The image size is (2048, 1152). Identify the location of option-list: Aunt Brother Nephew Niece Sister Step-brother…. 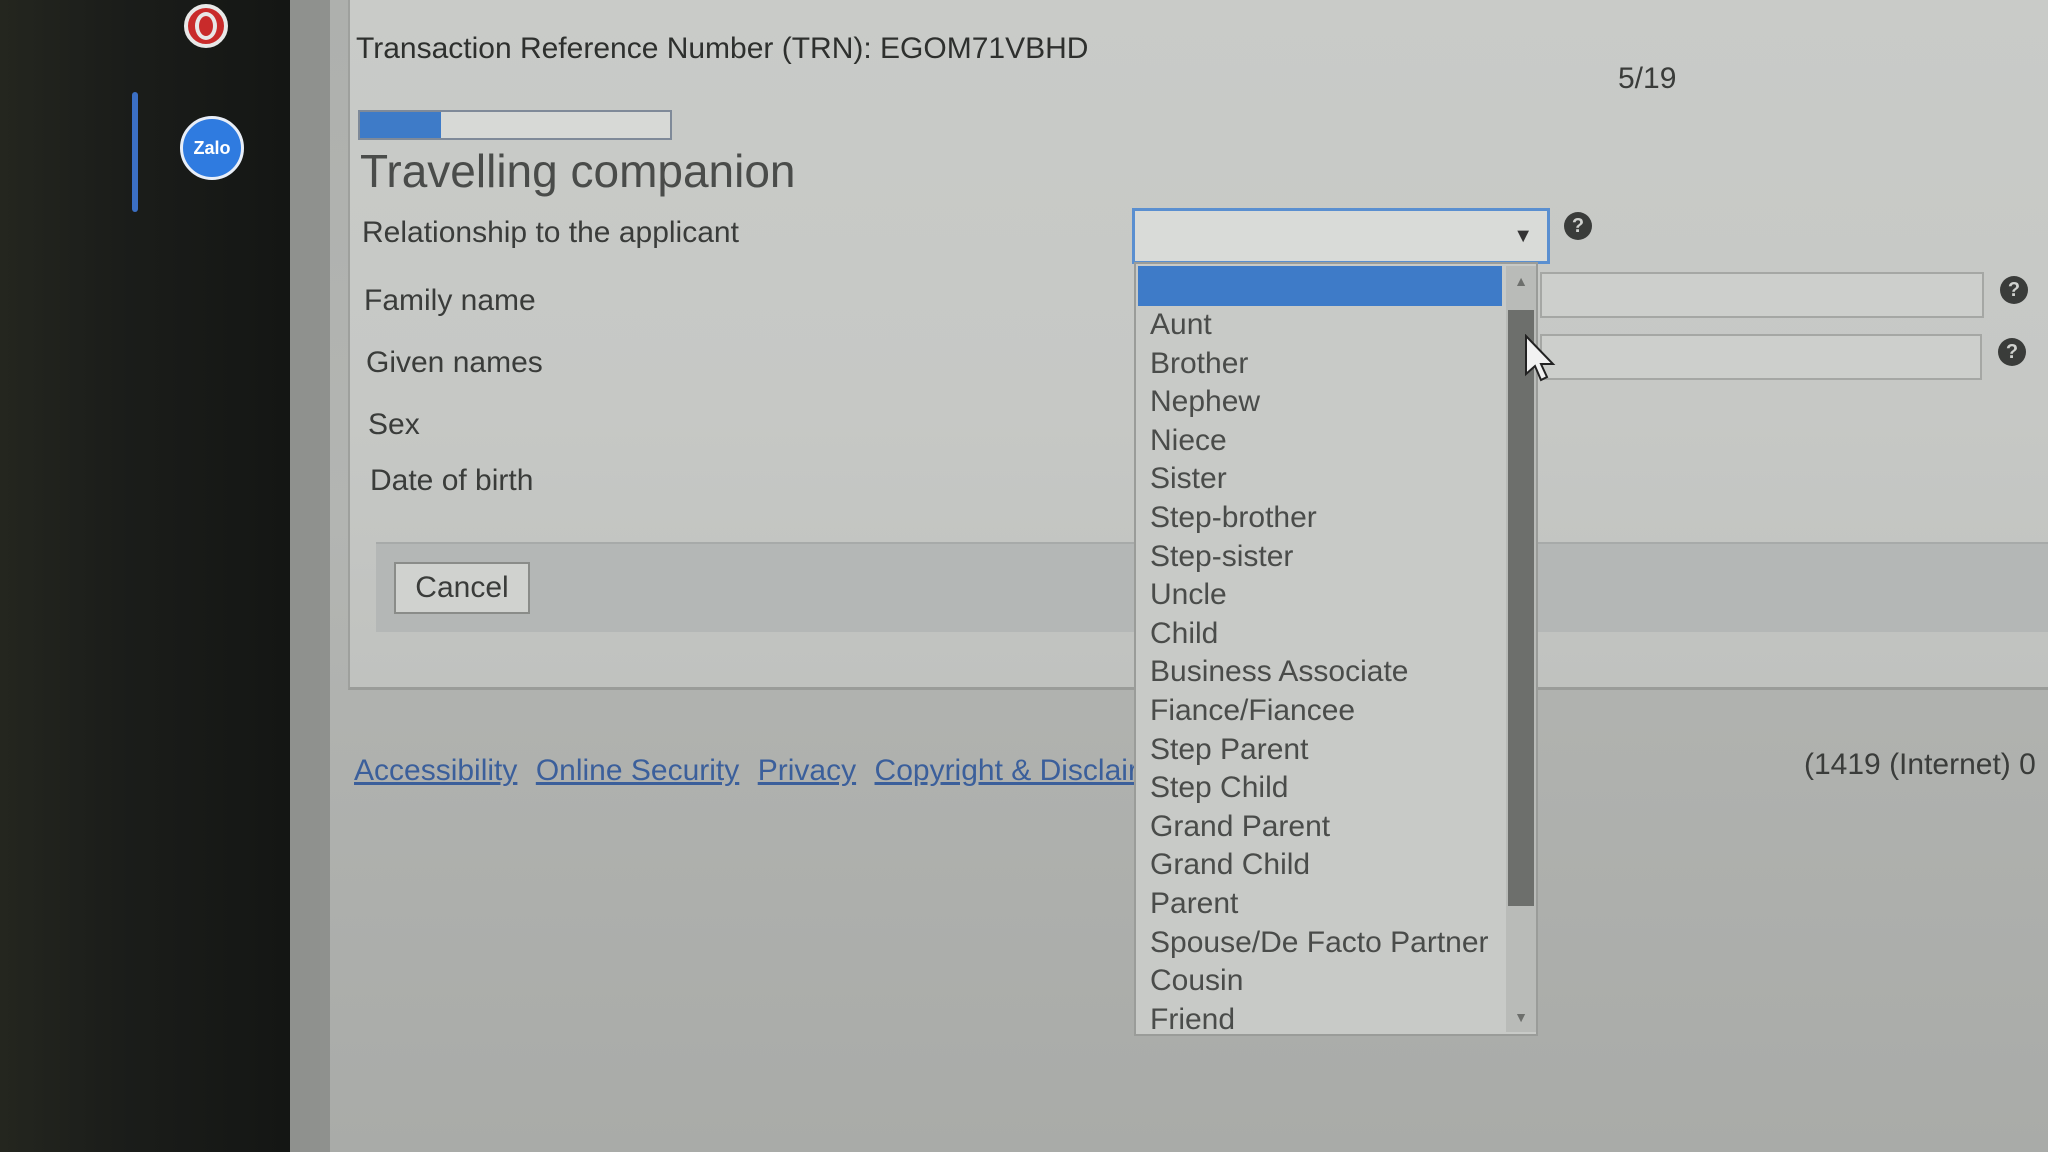
(1319, 672).